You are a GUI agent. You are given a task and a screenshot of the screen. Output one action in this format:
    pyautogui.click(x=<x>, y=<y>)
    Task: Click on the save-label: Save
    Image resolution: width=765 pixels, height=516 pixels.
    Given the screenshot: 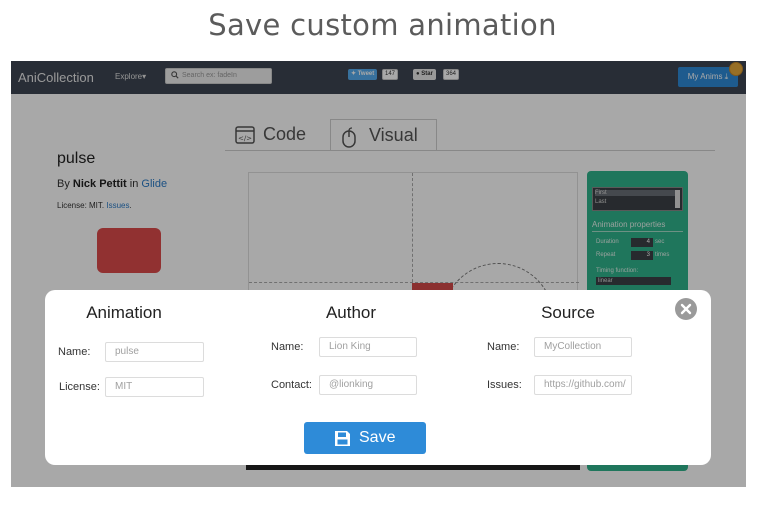 What is the action you would take?
    pyautogui.click(x=377, y=437)
    